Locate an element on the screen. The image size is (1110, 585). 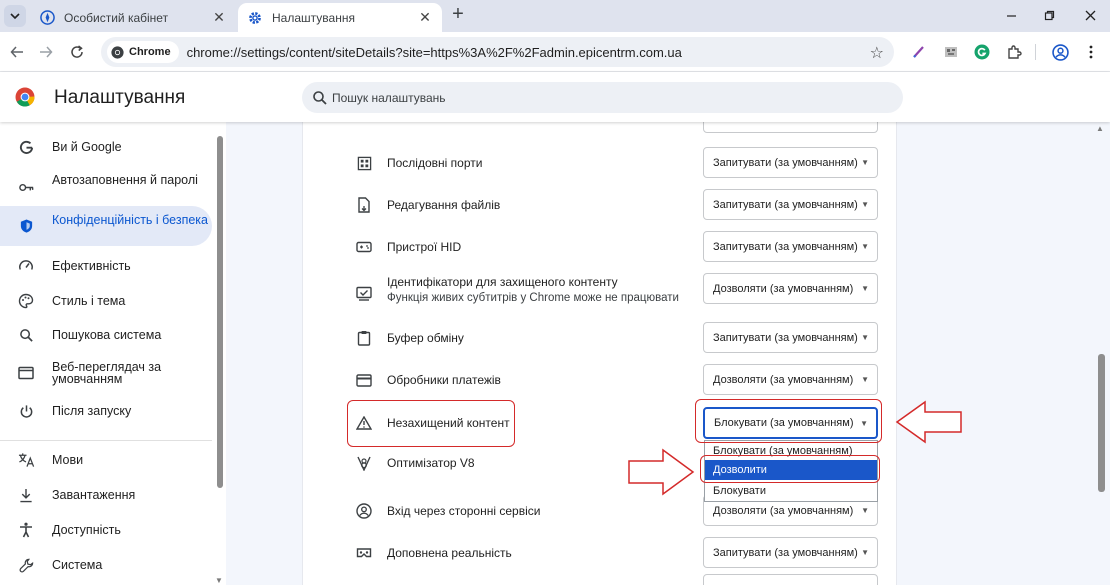
profile-icon is located at coordinates (1060, 52).